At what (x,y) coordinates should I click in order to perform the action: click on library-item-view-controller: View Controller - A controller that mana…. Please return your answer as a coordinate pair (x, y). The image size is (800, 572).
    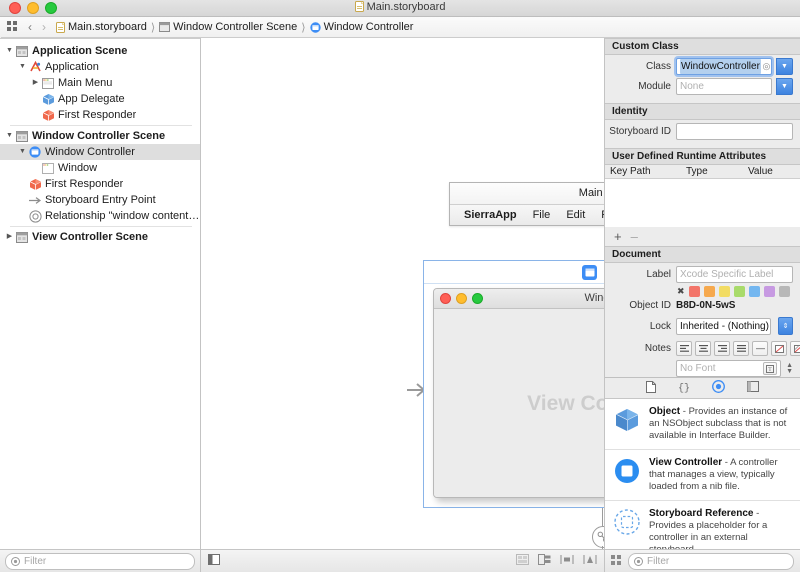
    Looking at the image, I should click on (702, 475).